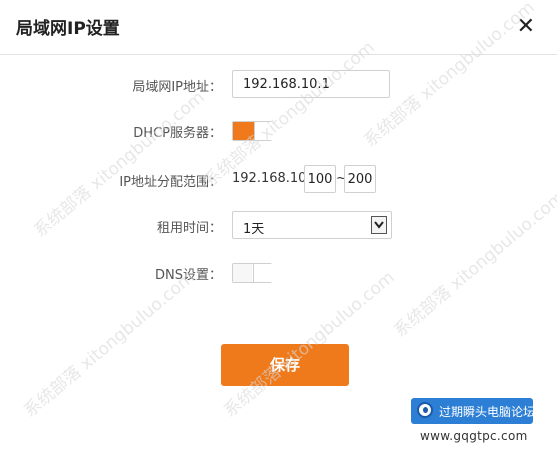 The width and height of the screenshot is (557, 453). Describe the element at coordinates (360, 179) in the screenshot. I see `ip-range-end-input: 200` at that location.